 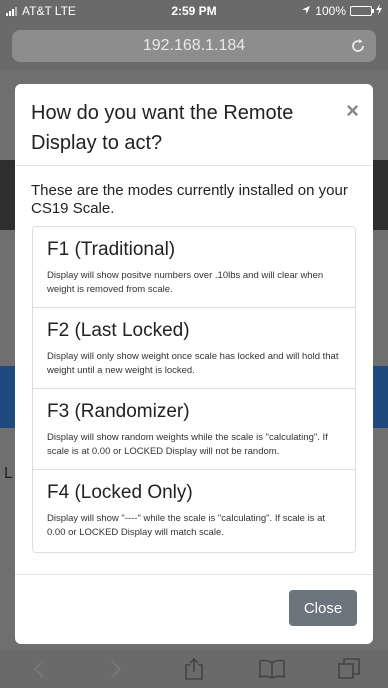 I want to click on url-bar: 192.168.1.184, so click(x=194, y=46).